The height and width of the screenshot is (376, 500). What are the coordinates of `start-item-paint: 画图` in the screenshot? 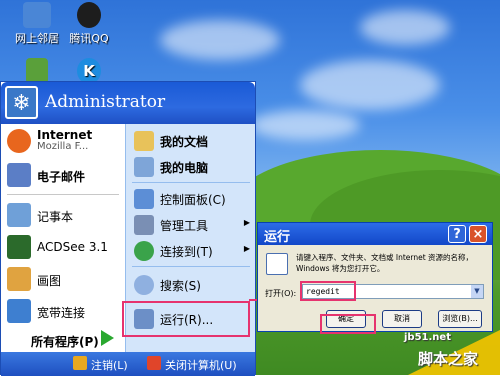 It's located at (64, 279).